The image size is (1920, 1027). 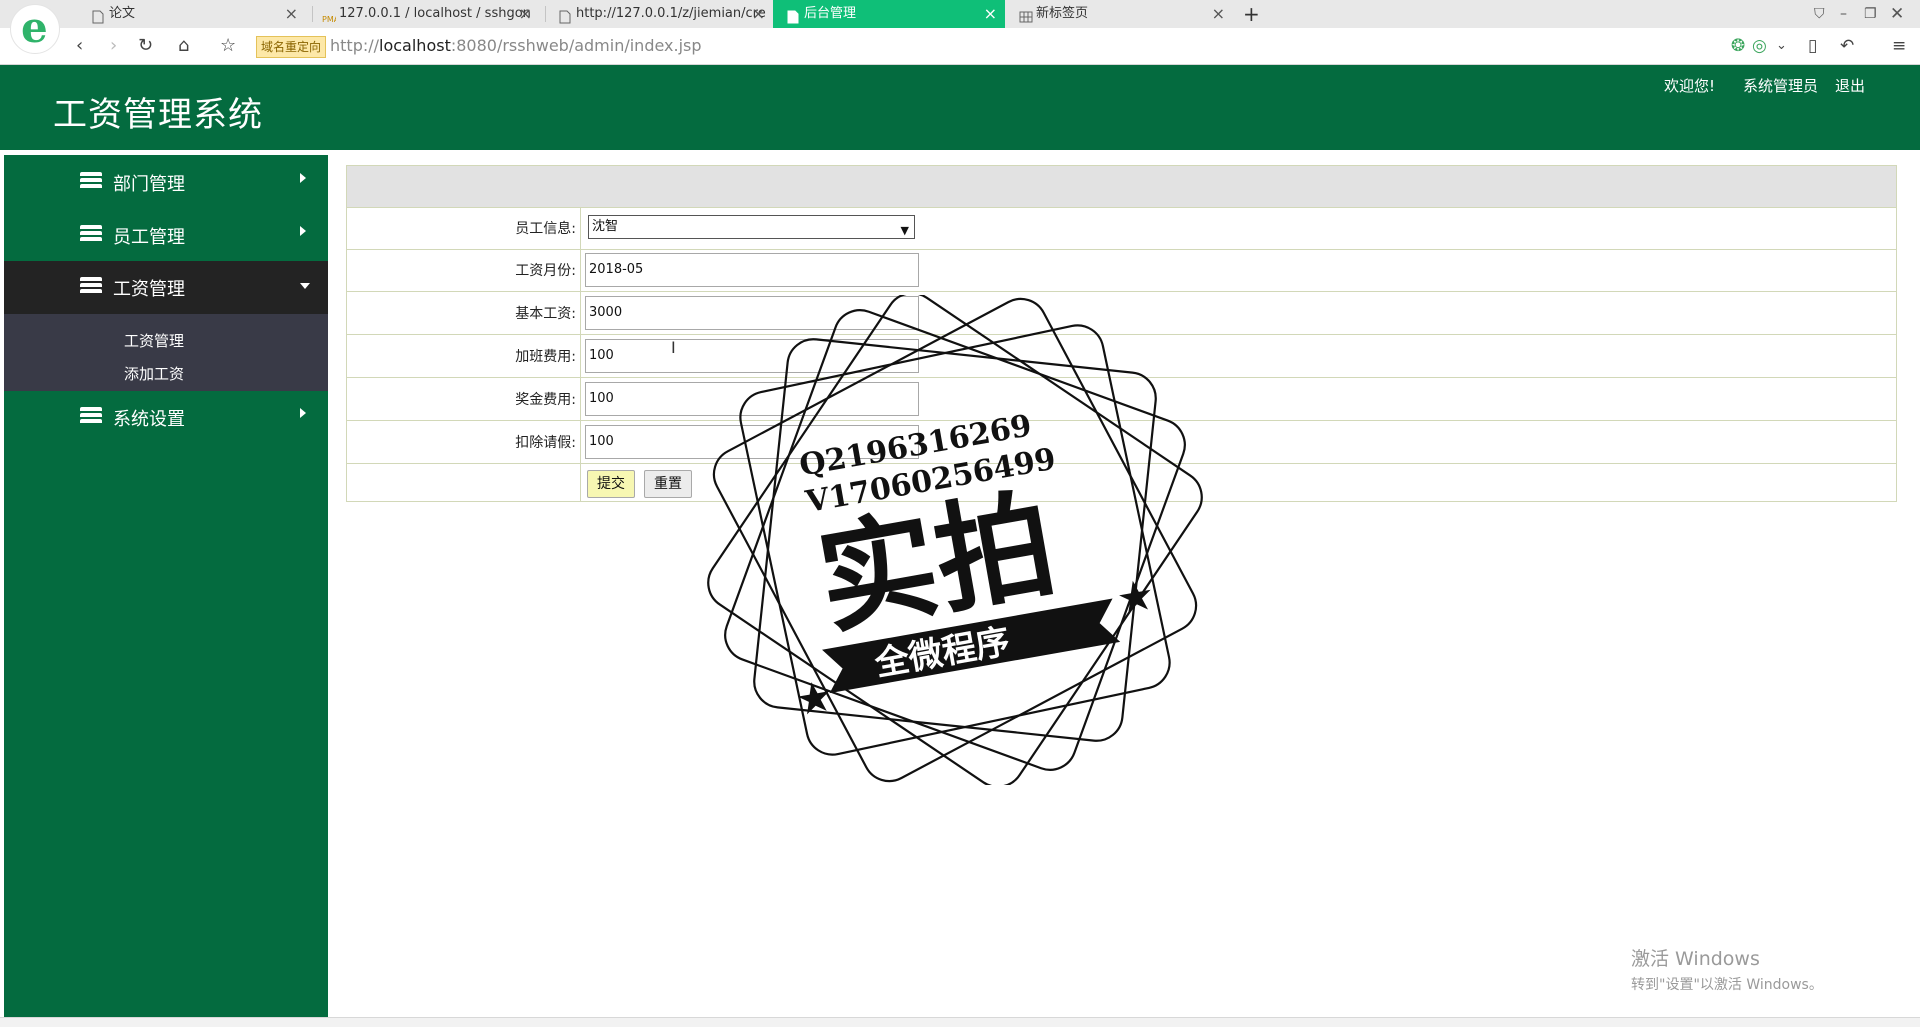 What do you see at coordinates (1759, 46) in the screenshot?
I see `speed-mode-icon: ◎` at bounding box center [1759, 46].